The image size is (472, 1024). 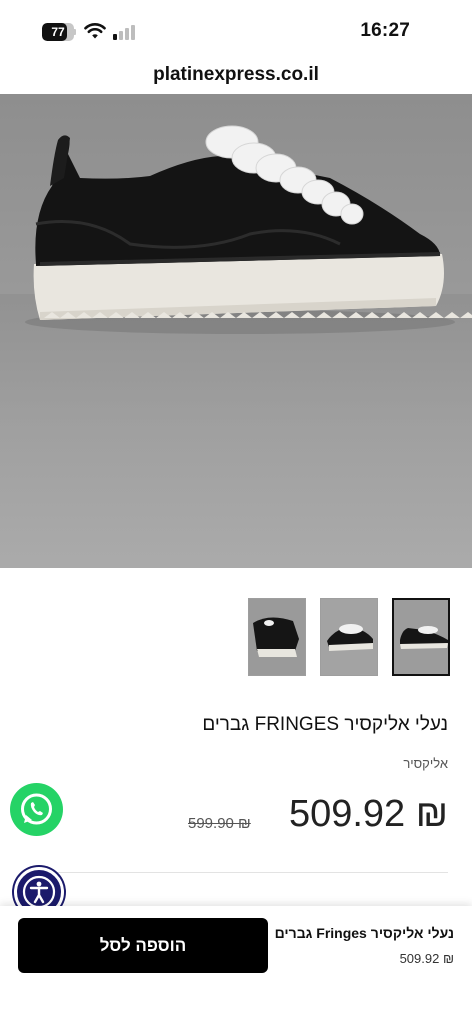 I want to click on thumbnail-rear-view, so click(x=277, y=637).